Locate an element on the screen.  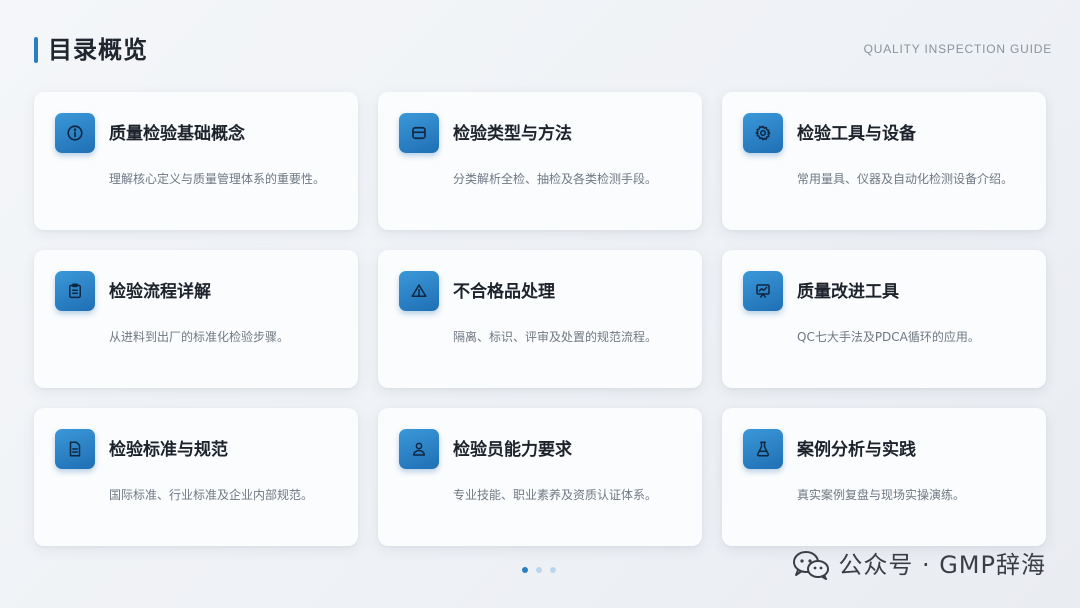
toc-card-case-studies: 案例分析与实践 真实案例复盘与现场实操演练。 is located at coordinates (884, 477).